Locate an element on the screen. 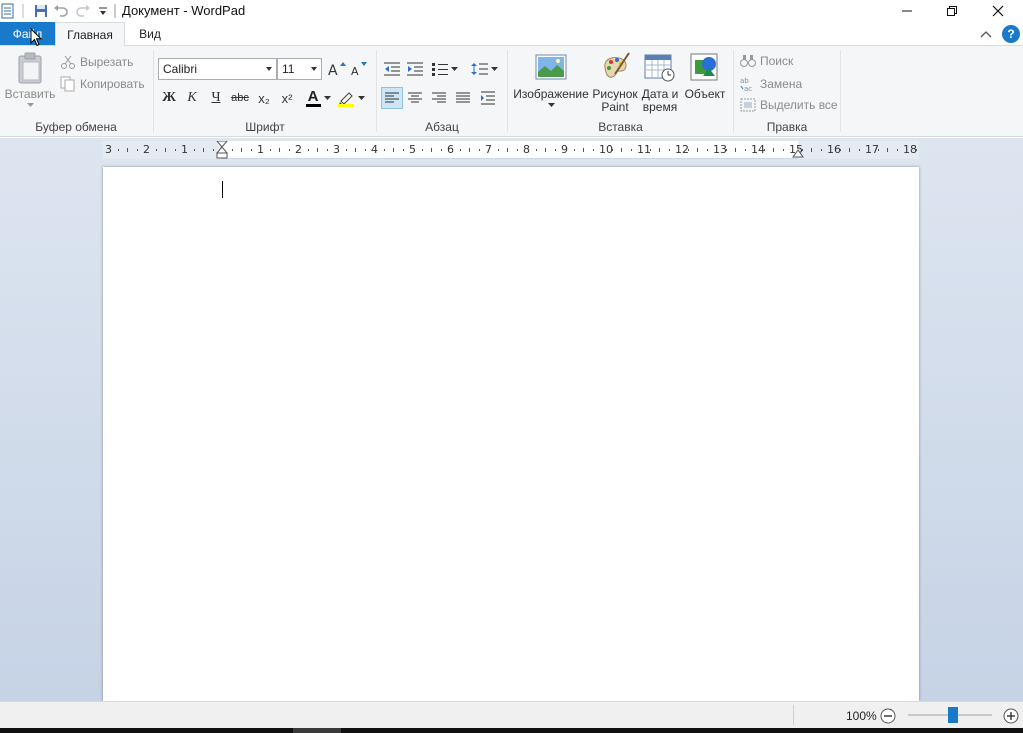 The height and width of the screenshot is (733, 1023). decrease-indent-button is located at coordinates (392, 69).